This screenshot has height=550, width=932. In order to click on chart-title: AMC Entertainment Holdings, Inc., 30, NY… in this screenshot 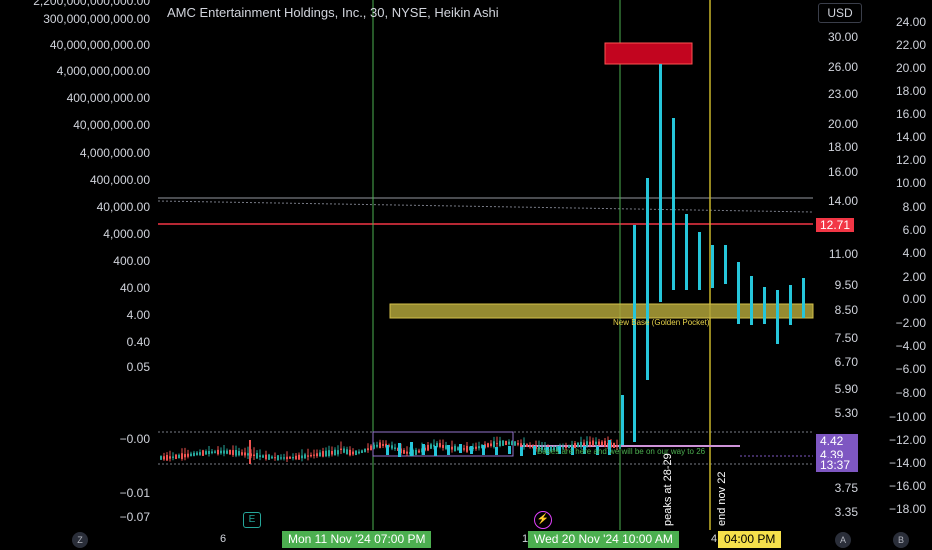, I will do `click(333, 12)`.